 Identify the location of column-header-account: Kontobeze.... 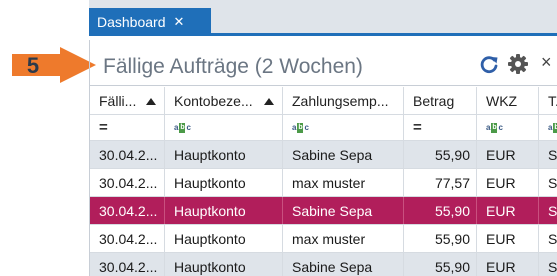
(224, 100).